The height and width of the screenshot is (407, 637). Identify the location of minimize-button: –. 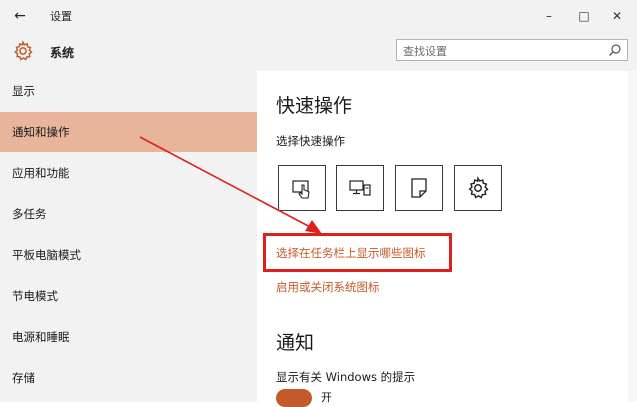
(549, 16).